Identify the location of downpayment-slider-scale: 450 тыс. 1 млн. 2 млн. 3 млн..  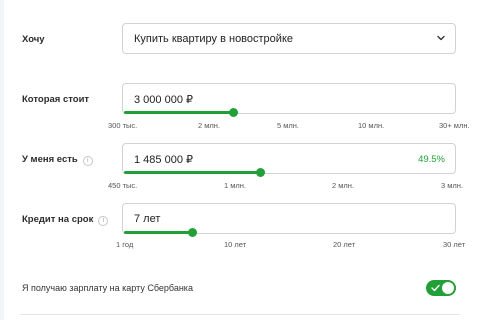
(288, 186).